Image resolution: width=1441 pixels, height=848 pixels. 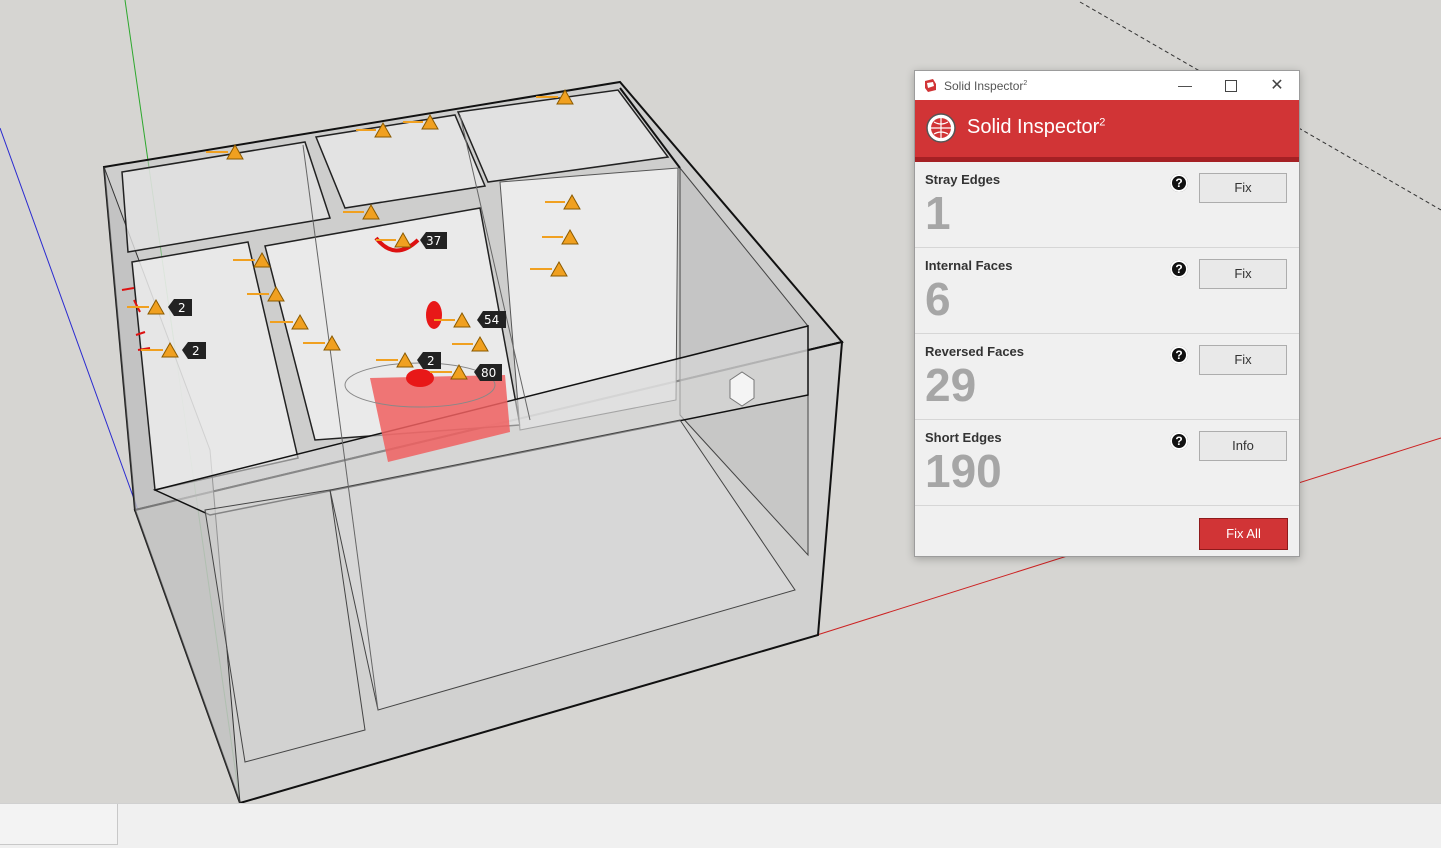 I want to click on status-bar-cell, so click(x=59, y=824).